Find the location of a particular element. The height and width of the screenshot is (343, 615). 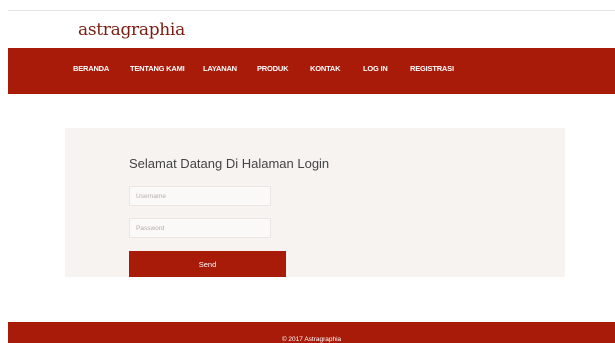

footer-copyright: © 2017 Astragraphia is located at coordinates (311, 339).